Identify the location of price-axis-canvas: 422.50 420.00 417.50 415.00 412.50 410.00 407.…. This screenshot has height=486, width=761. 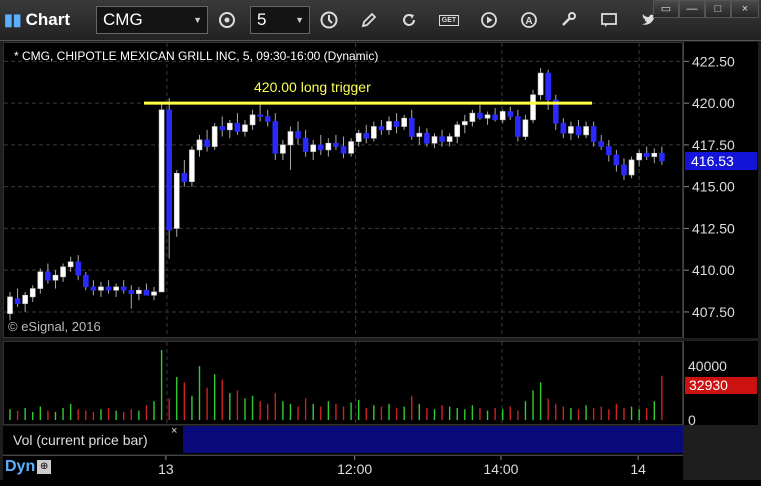
(709, 186).